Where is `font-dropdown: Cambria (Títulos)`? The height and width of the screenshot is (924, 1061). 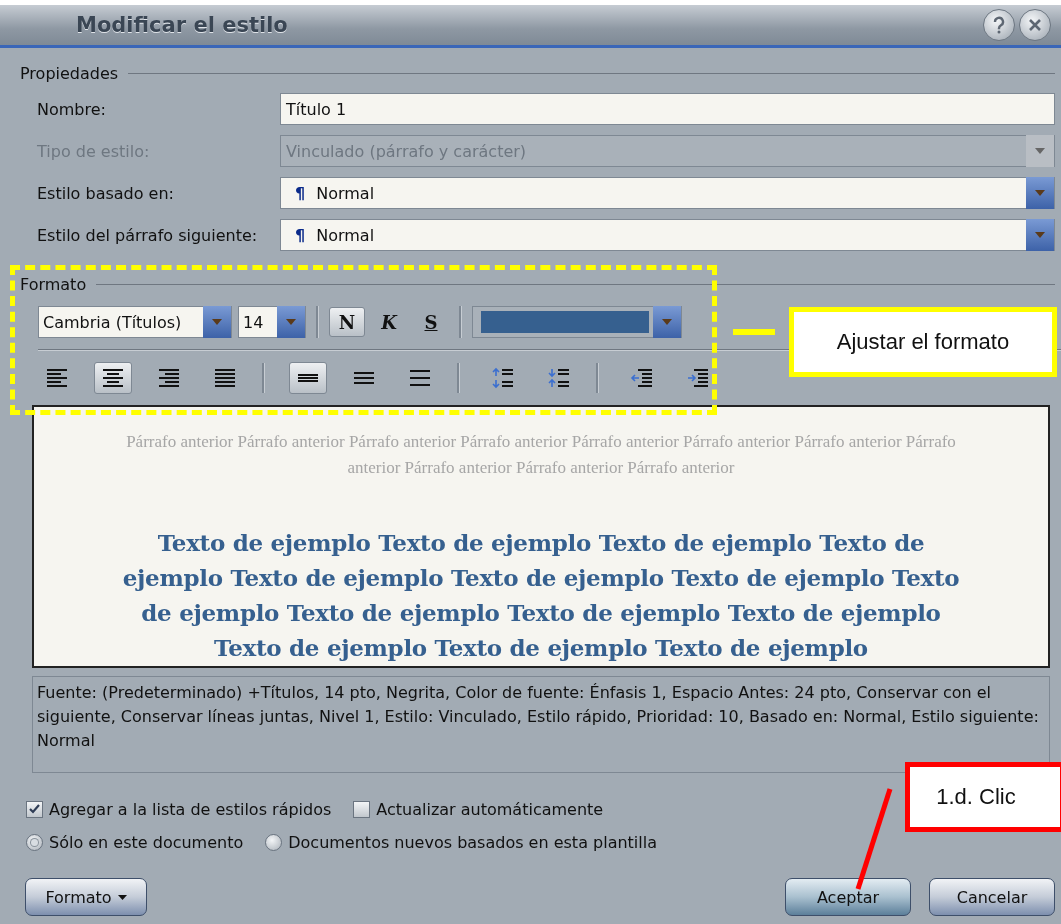 font-dropdown: Cambria (Títulos) is located at coordinates (135, 322).